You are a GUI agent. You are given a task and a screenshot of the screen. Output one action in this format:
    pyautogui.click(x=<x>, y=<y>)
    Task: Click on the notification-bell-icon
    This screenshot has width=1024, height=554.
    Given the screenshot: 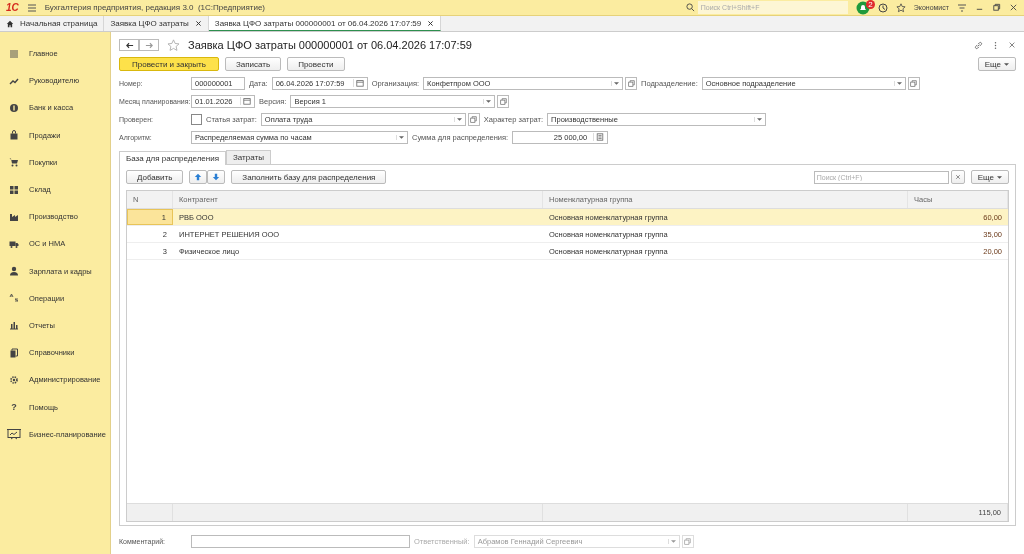 What is the action you would take?
    pyautogui.click(x=862, y=7)
    